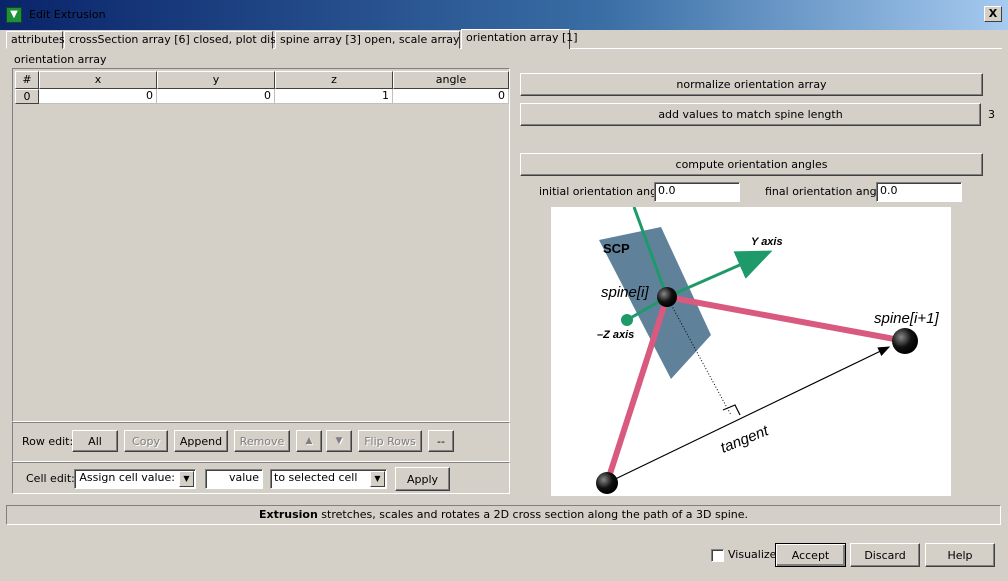 The image size is (1008, 581). What do you see at coordinates (627, 320) in the screenshot?
I see `minus-z-axis-tip` at bounding box center [627, 320].